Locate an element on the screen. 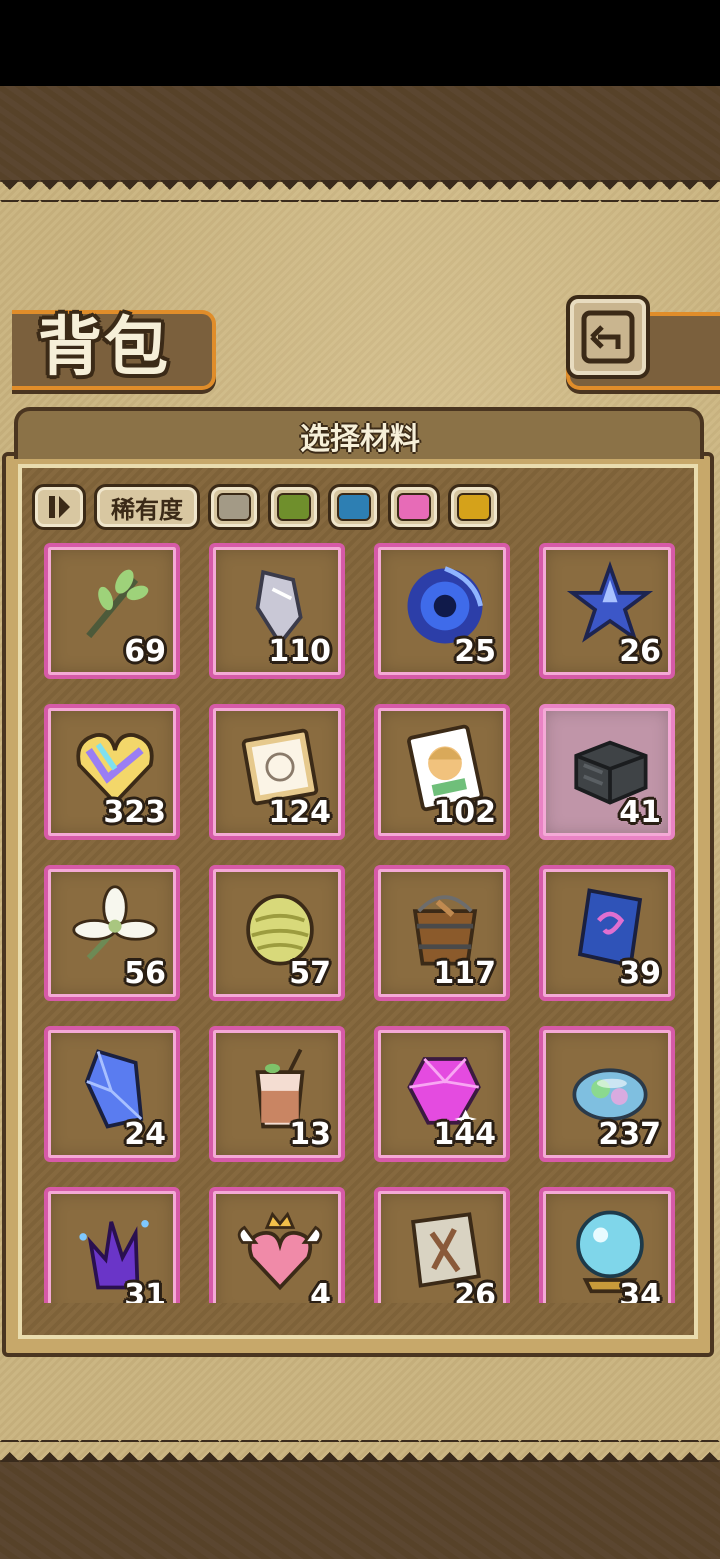 This screenshot has height=1559, width=720. rarity-filter-pink is located at coordinates (414, 507).